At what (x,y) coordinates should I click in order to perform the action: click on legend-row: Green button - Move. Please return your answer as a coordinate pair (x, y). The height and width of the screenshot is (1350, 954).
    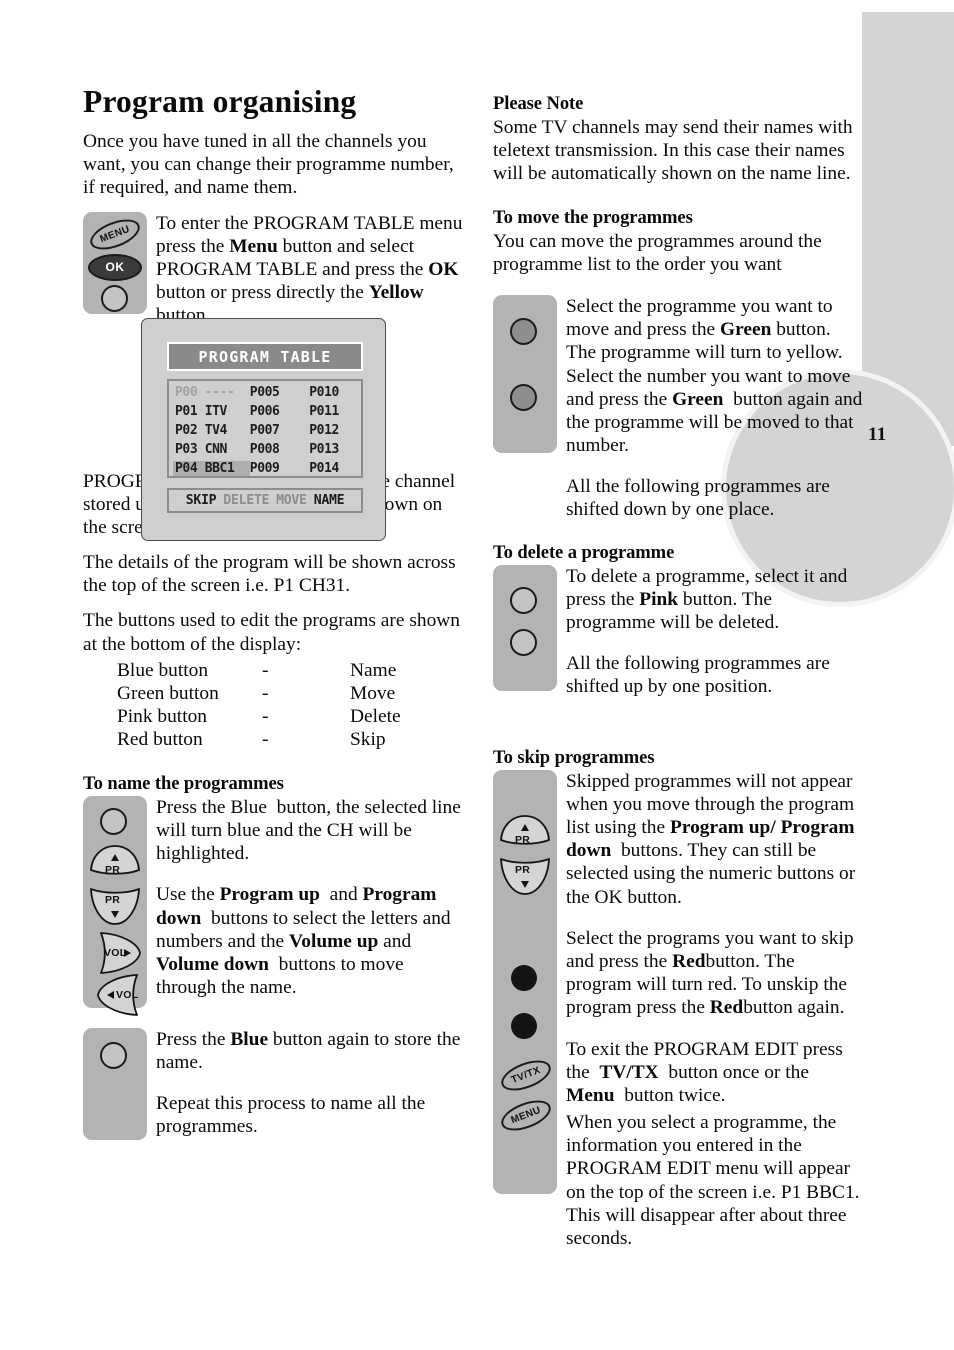
    Looking at the image, I should click on (291, 694).